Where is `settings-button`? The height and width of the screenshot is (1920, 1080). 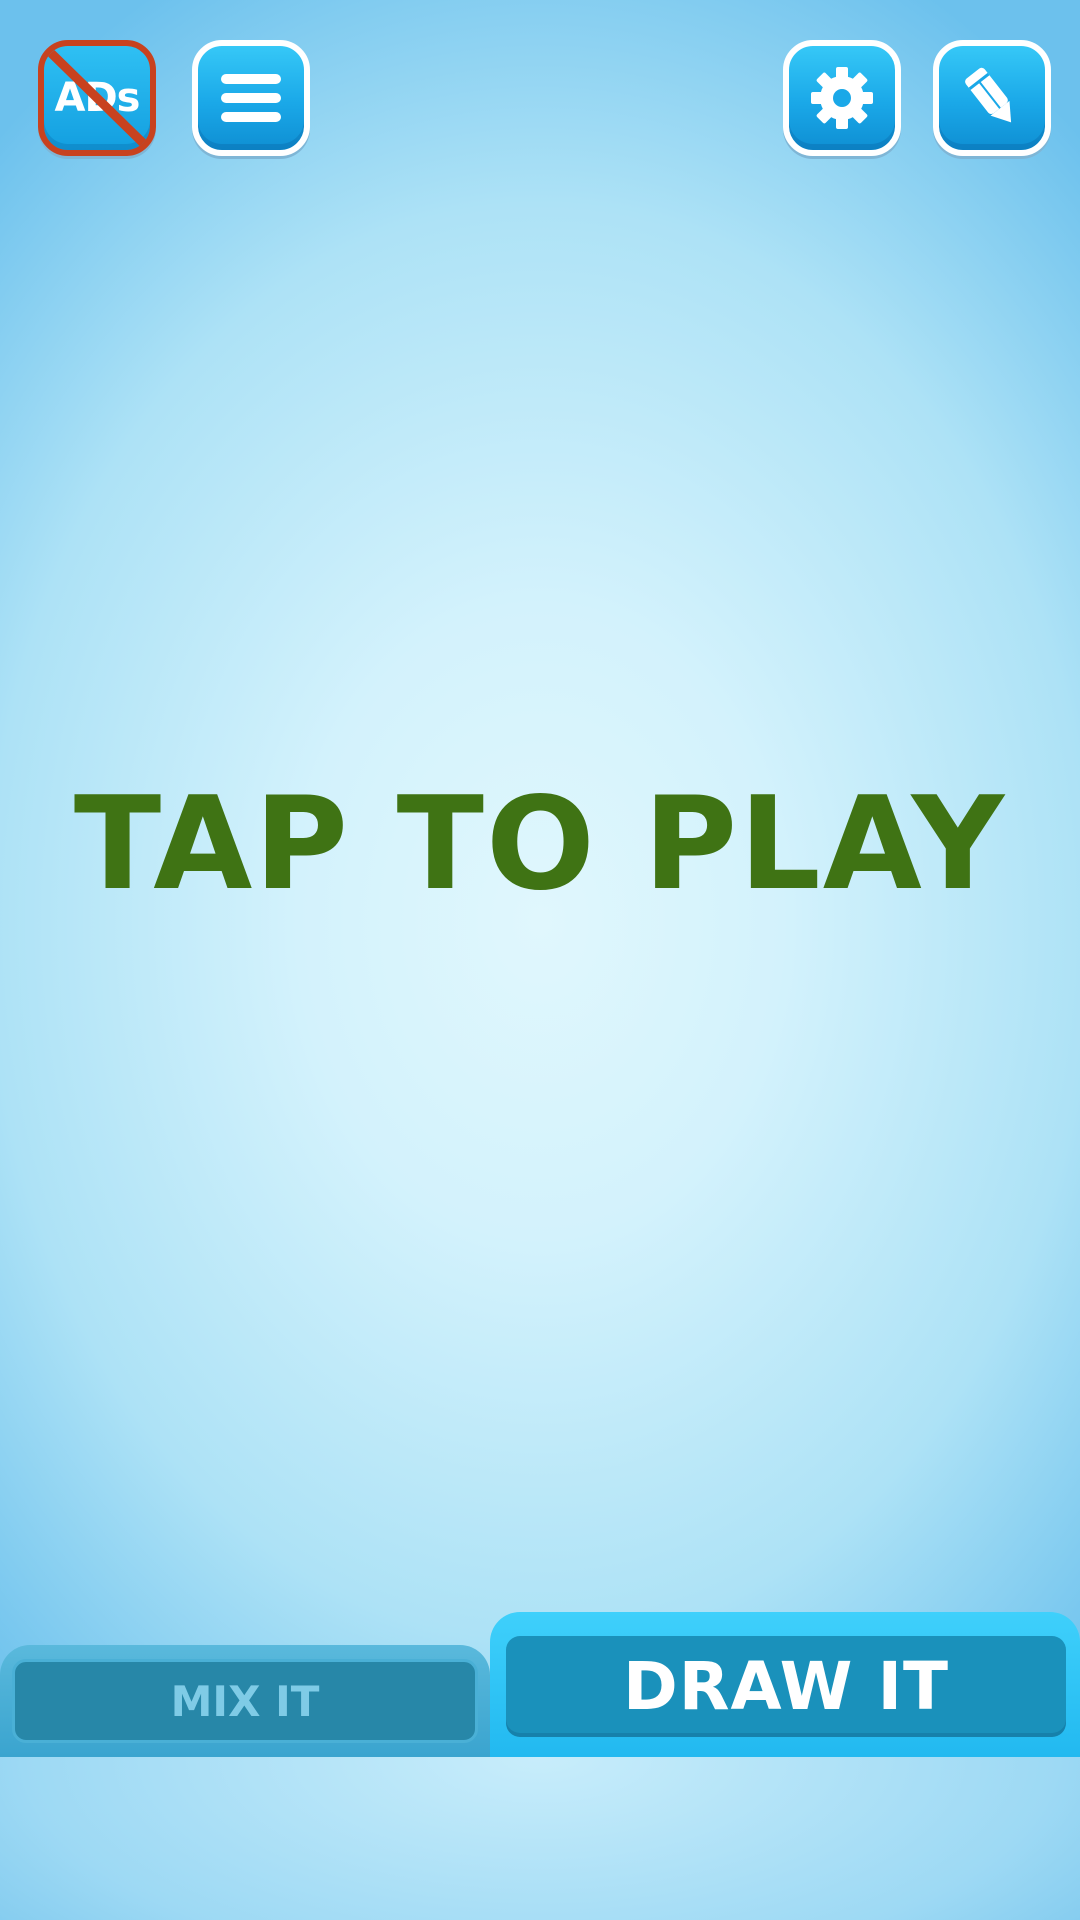
settings-button is located at coordinates (842, 98).